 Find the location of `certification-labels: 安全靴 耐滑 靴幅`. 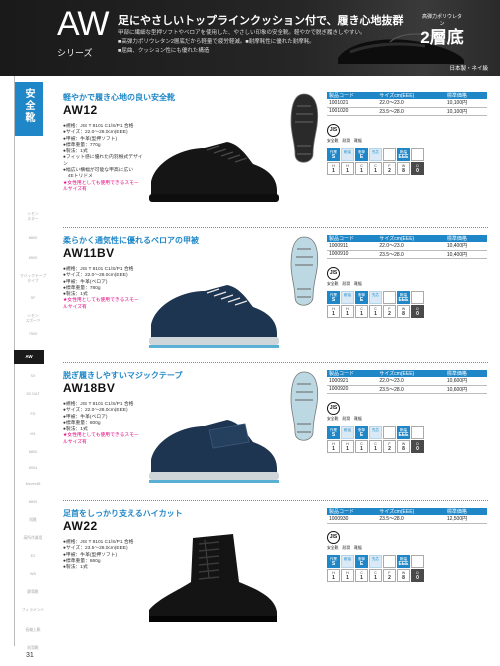

certification-labels: 安全靴 耐滑 靴幅 is located at coordinates (346, 284).